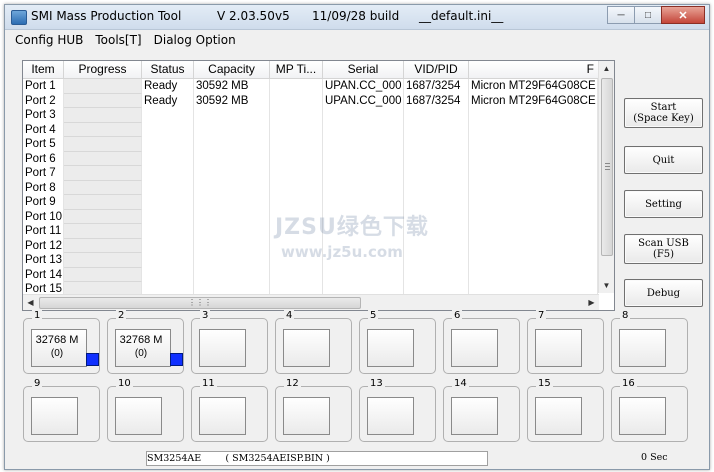 The width and height of the screenshot is (714, 472). I want to click on column-header-flash: F, so click(533, 69).